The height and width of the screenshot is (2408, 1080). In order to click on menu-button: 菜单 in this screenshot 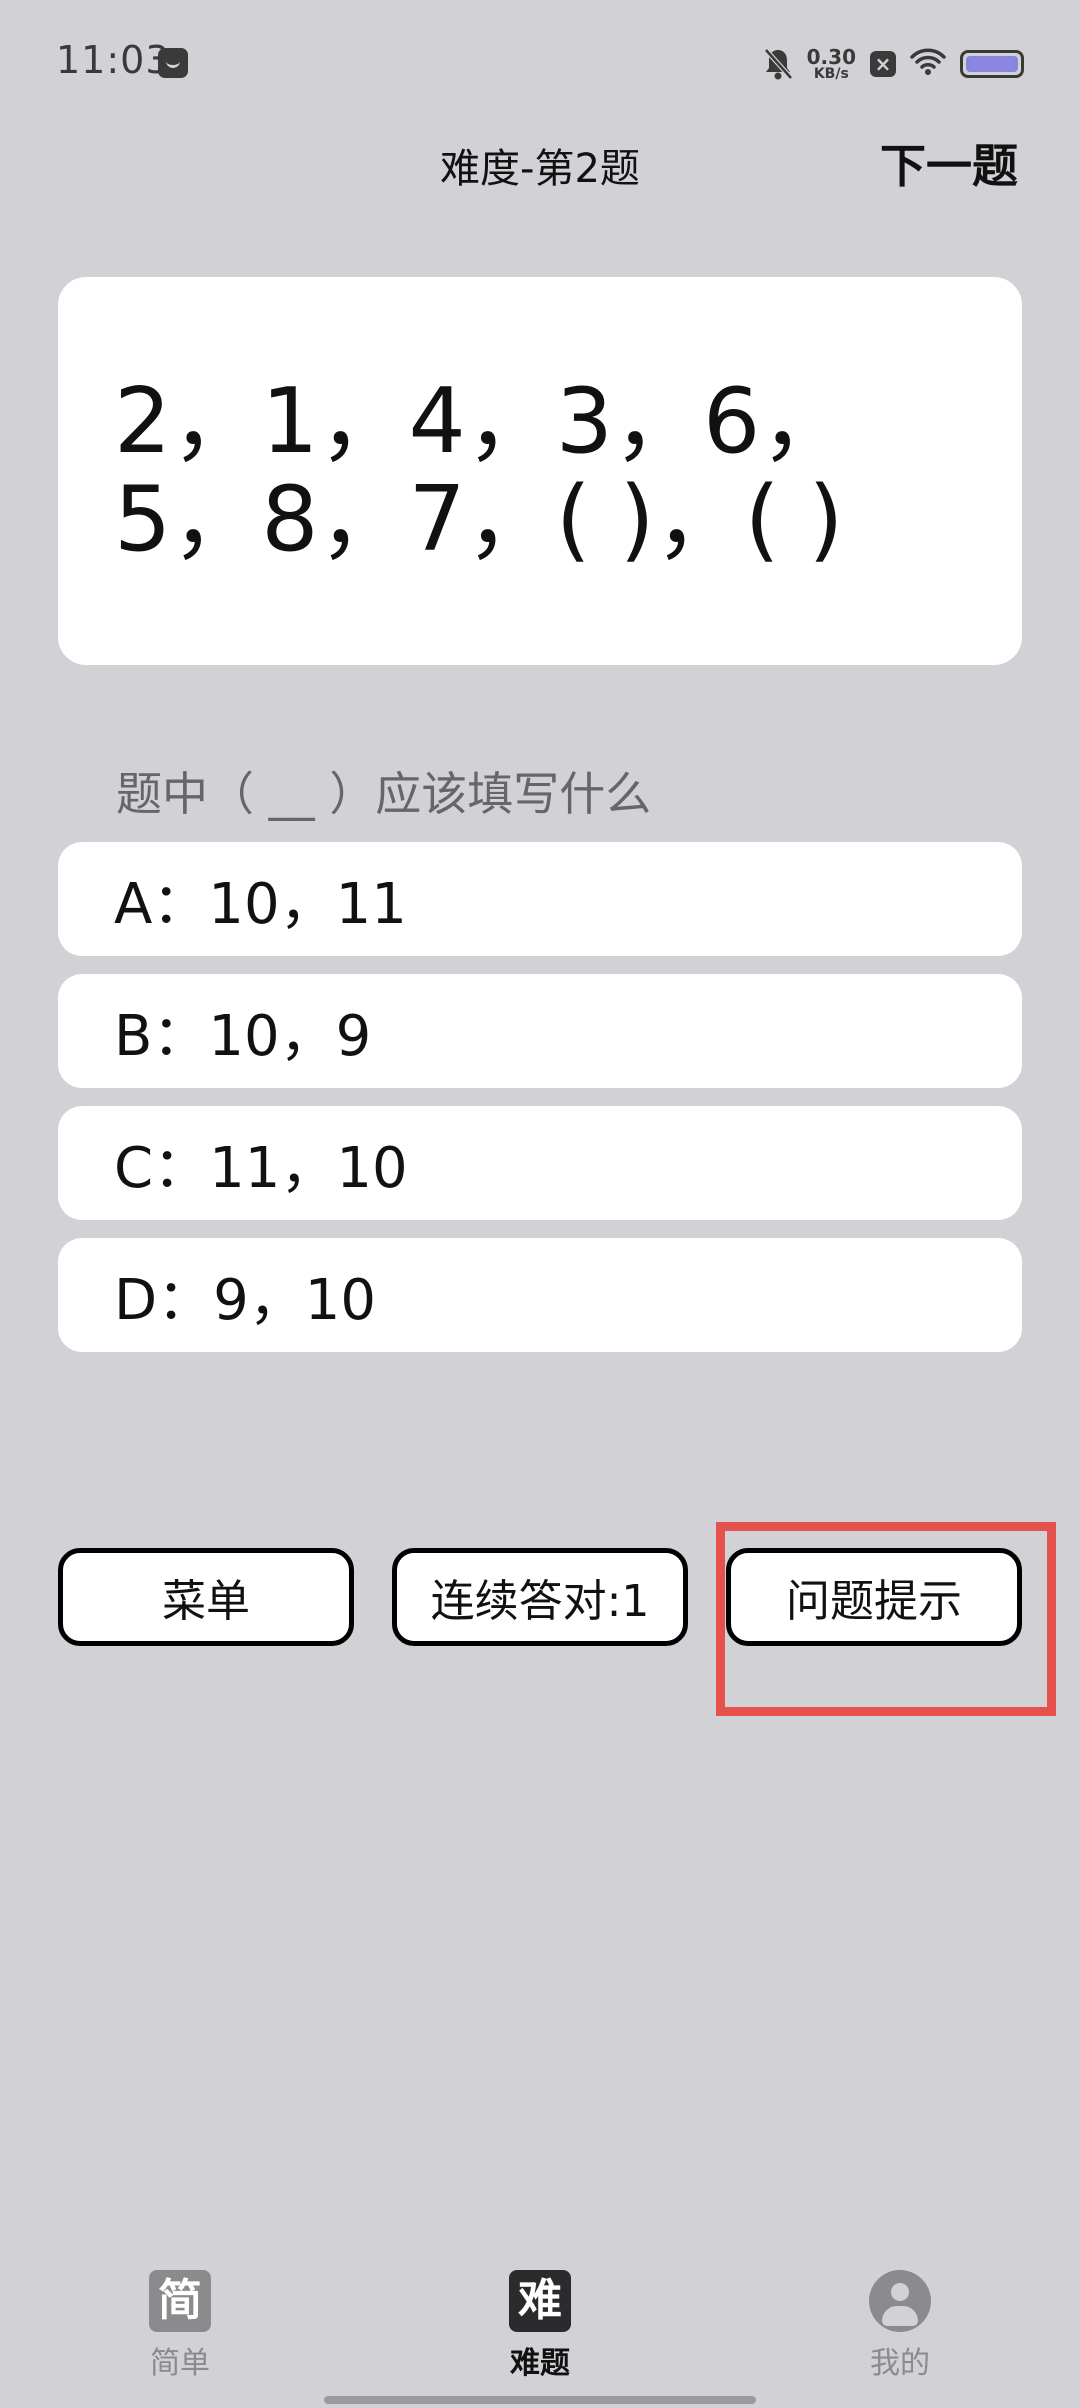, I will do `click(206, 1597)`.